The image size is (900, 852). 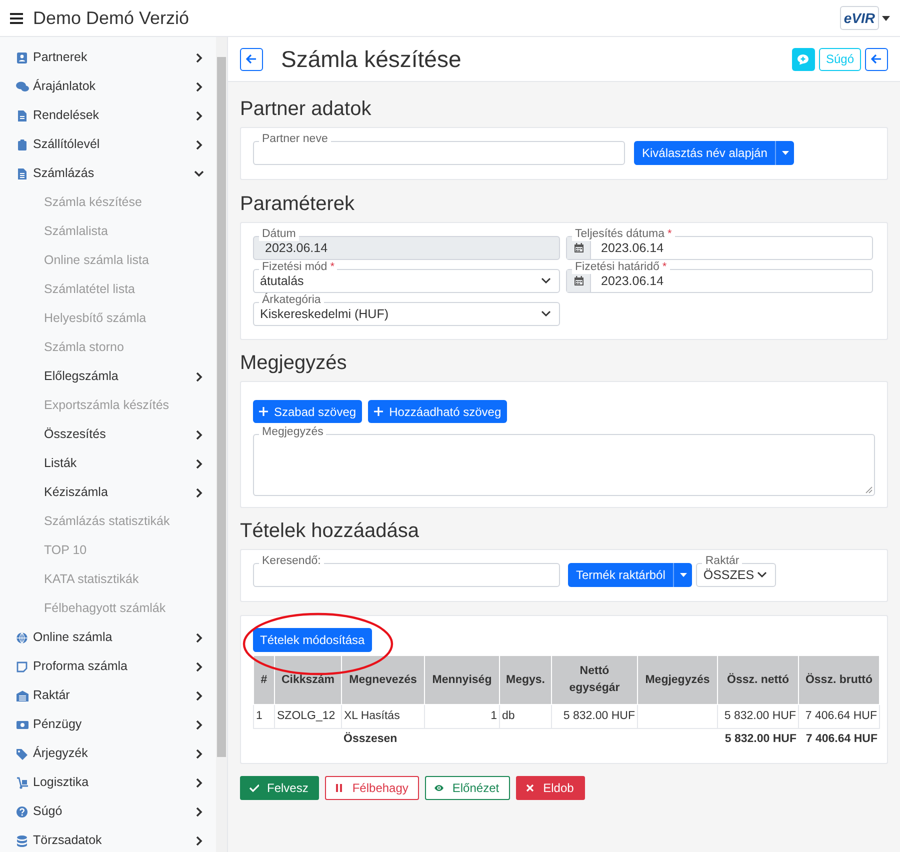 What do you see at coordinates (595, 680) in the screenshot?
I see `column-header: Nettó egységár` at bounding box center [595, 680].